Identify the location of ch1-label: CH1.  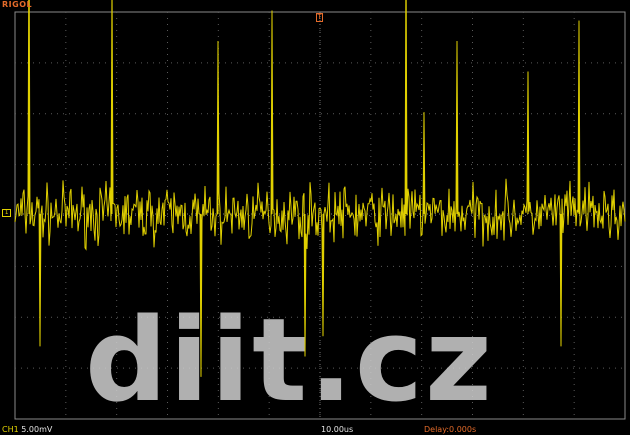
(10, 429).